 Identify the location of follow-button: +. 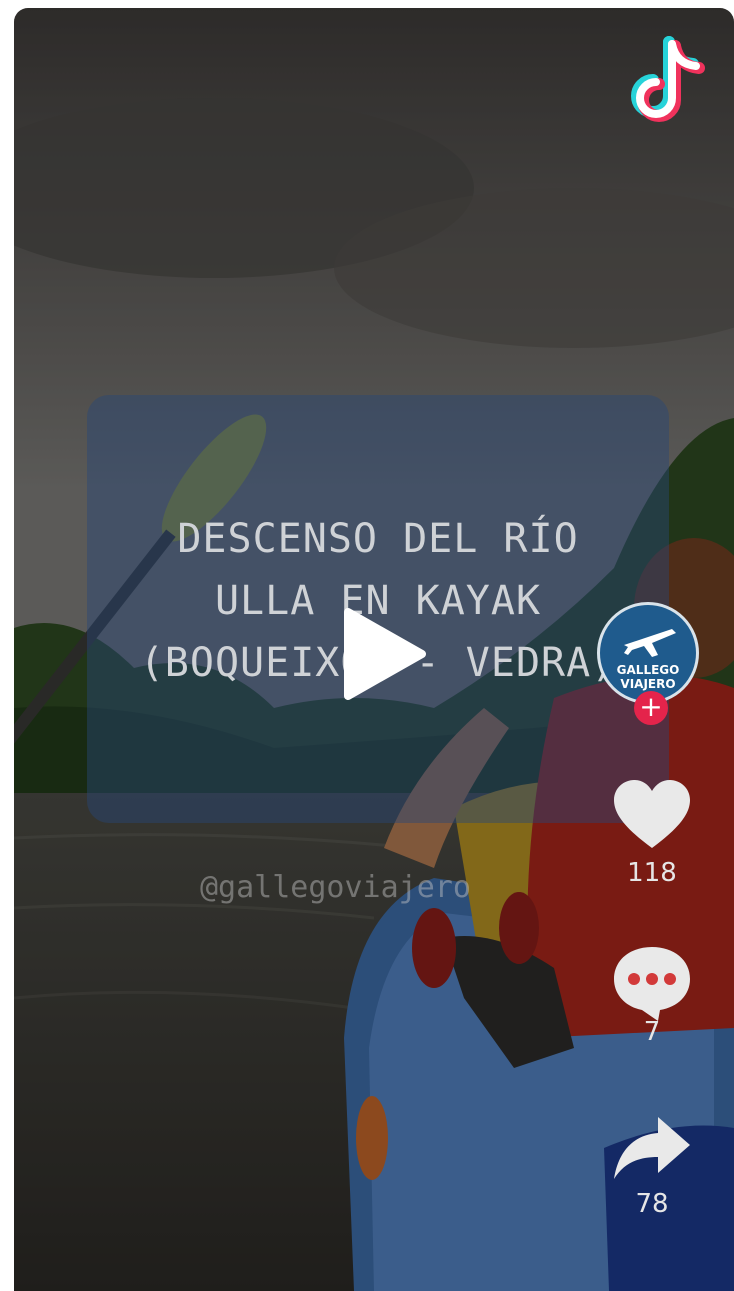
(651, 708).